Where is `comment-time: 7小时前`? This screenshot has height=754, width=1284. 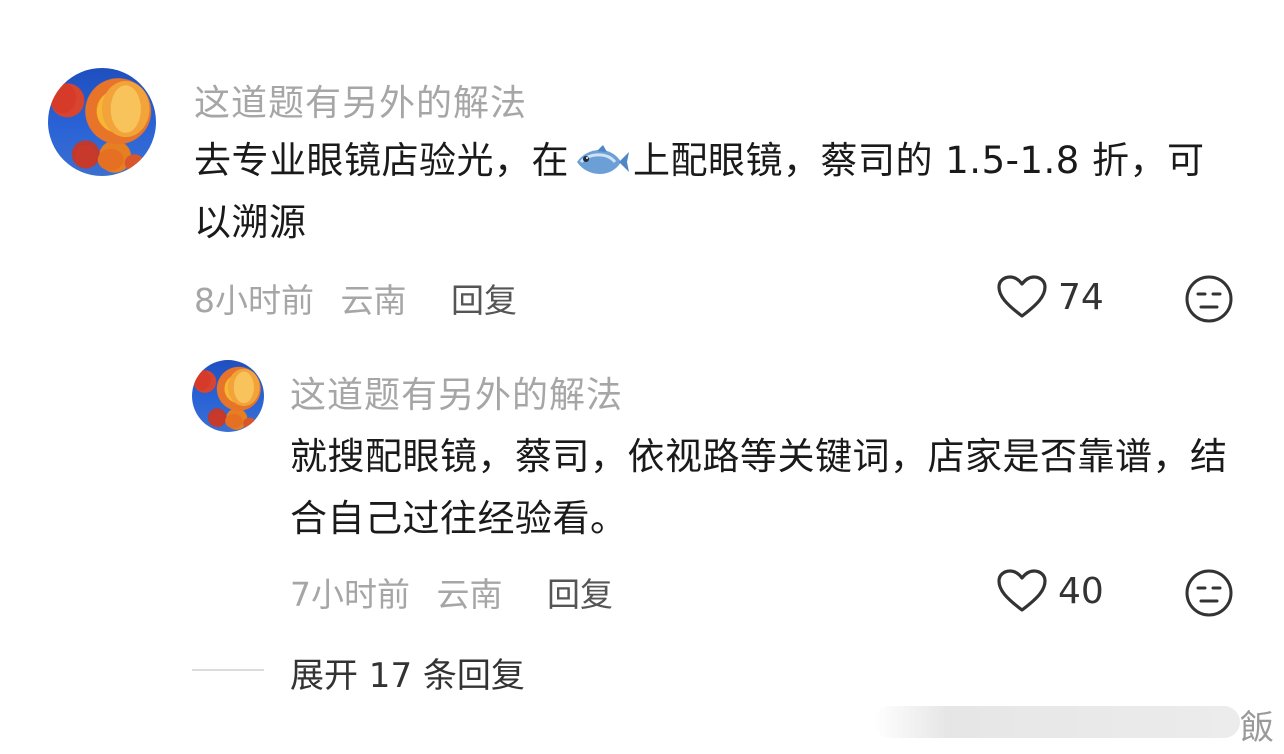 comment-time: 7小时前 is located at coordinates (350, 594).